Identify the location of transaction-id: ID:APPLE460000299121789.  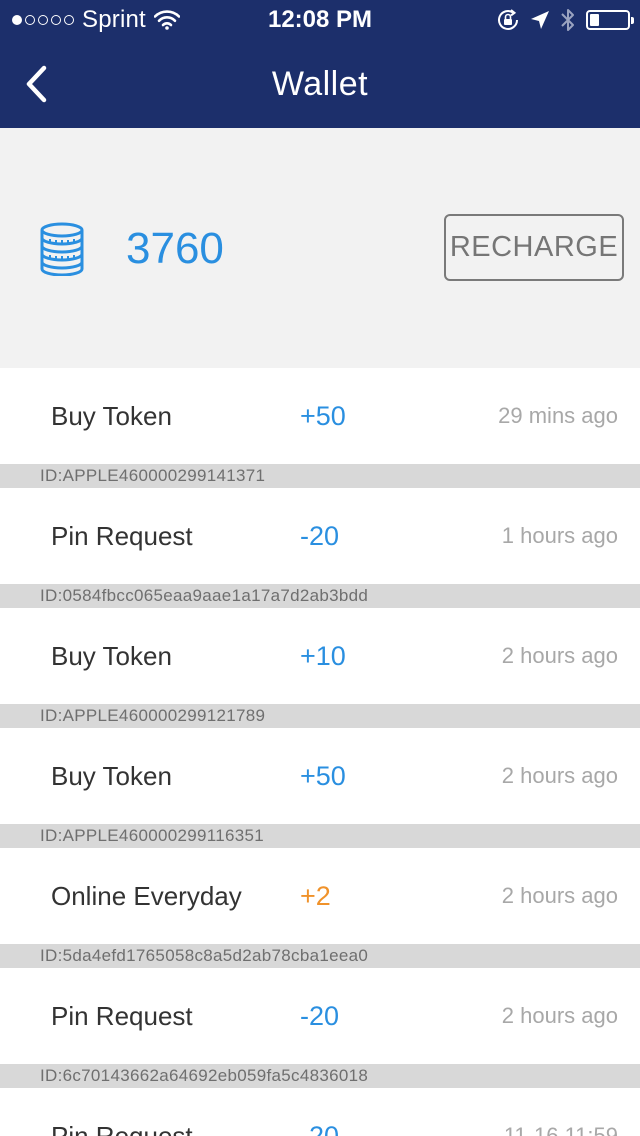
(320, 716).